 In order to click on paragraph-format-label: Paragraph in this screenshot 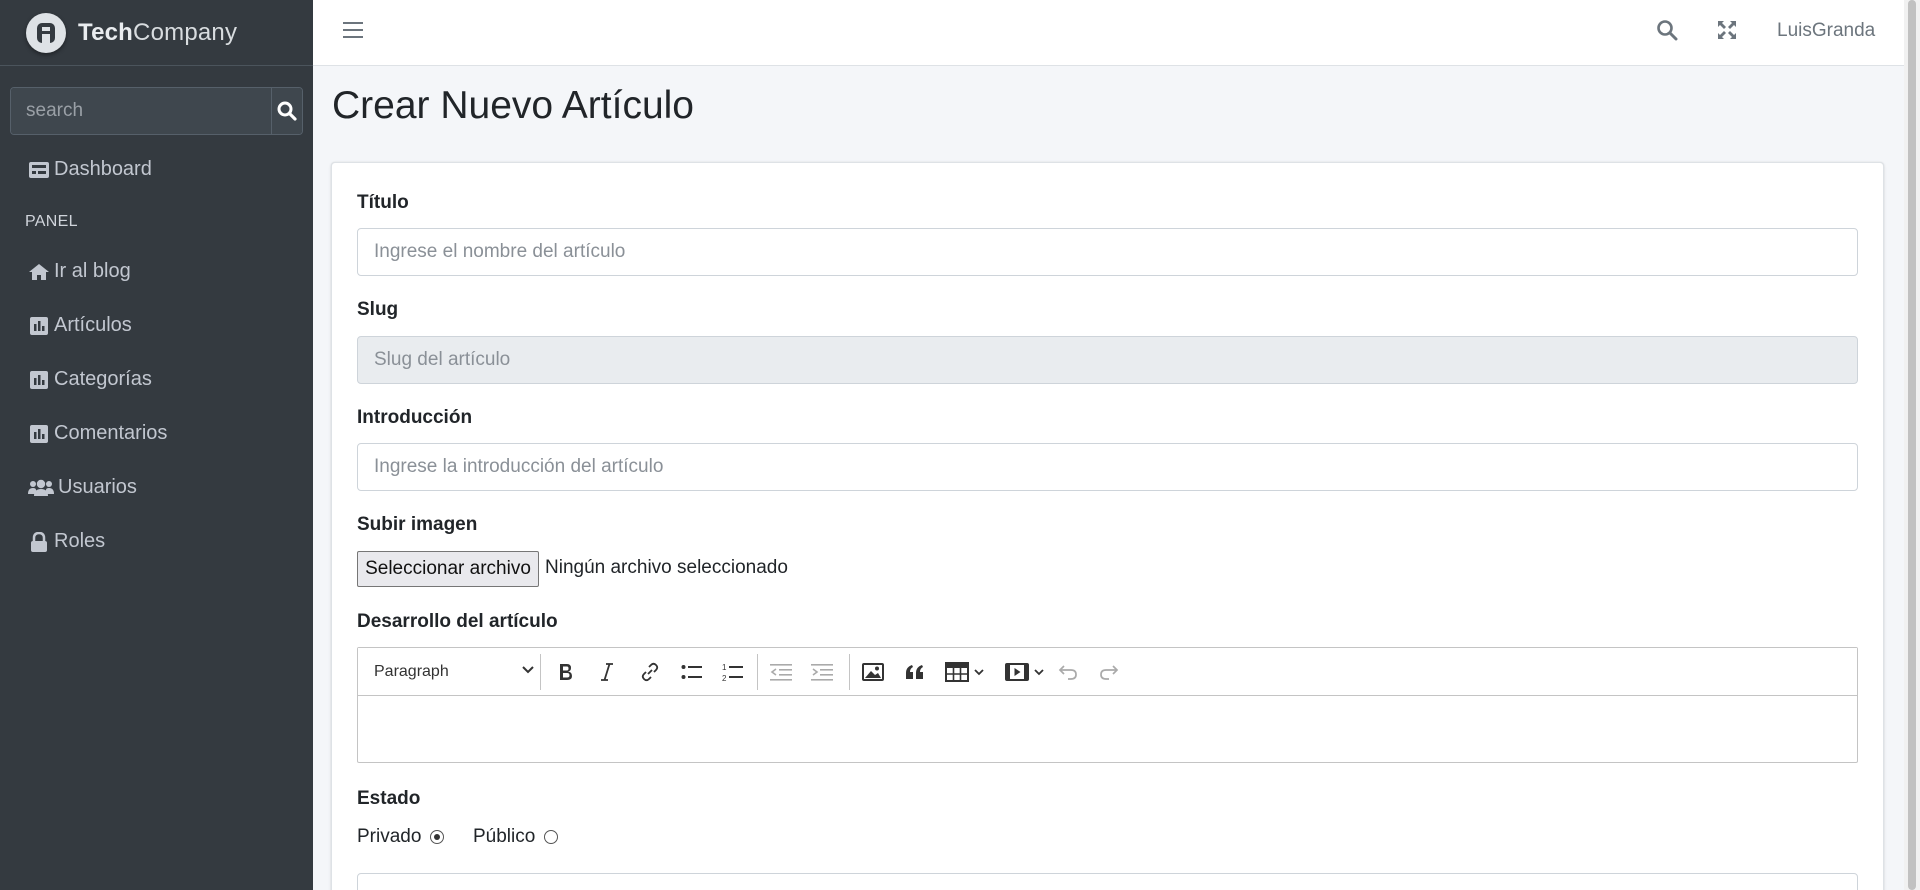, I will do `click(411, 671)`.